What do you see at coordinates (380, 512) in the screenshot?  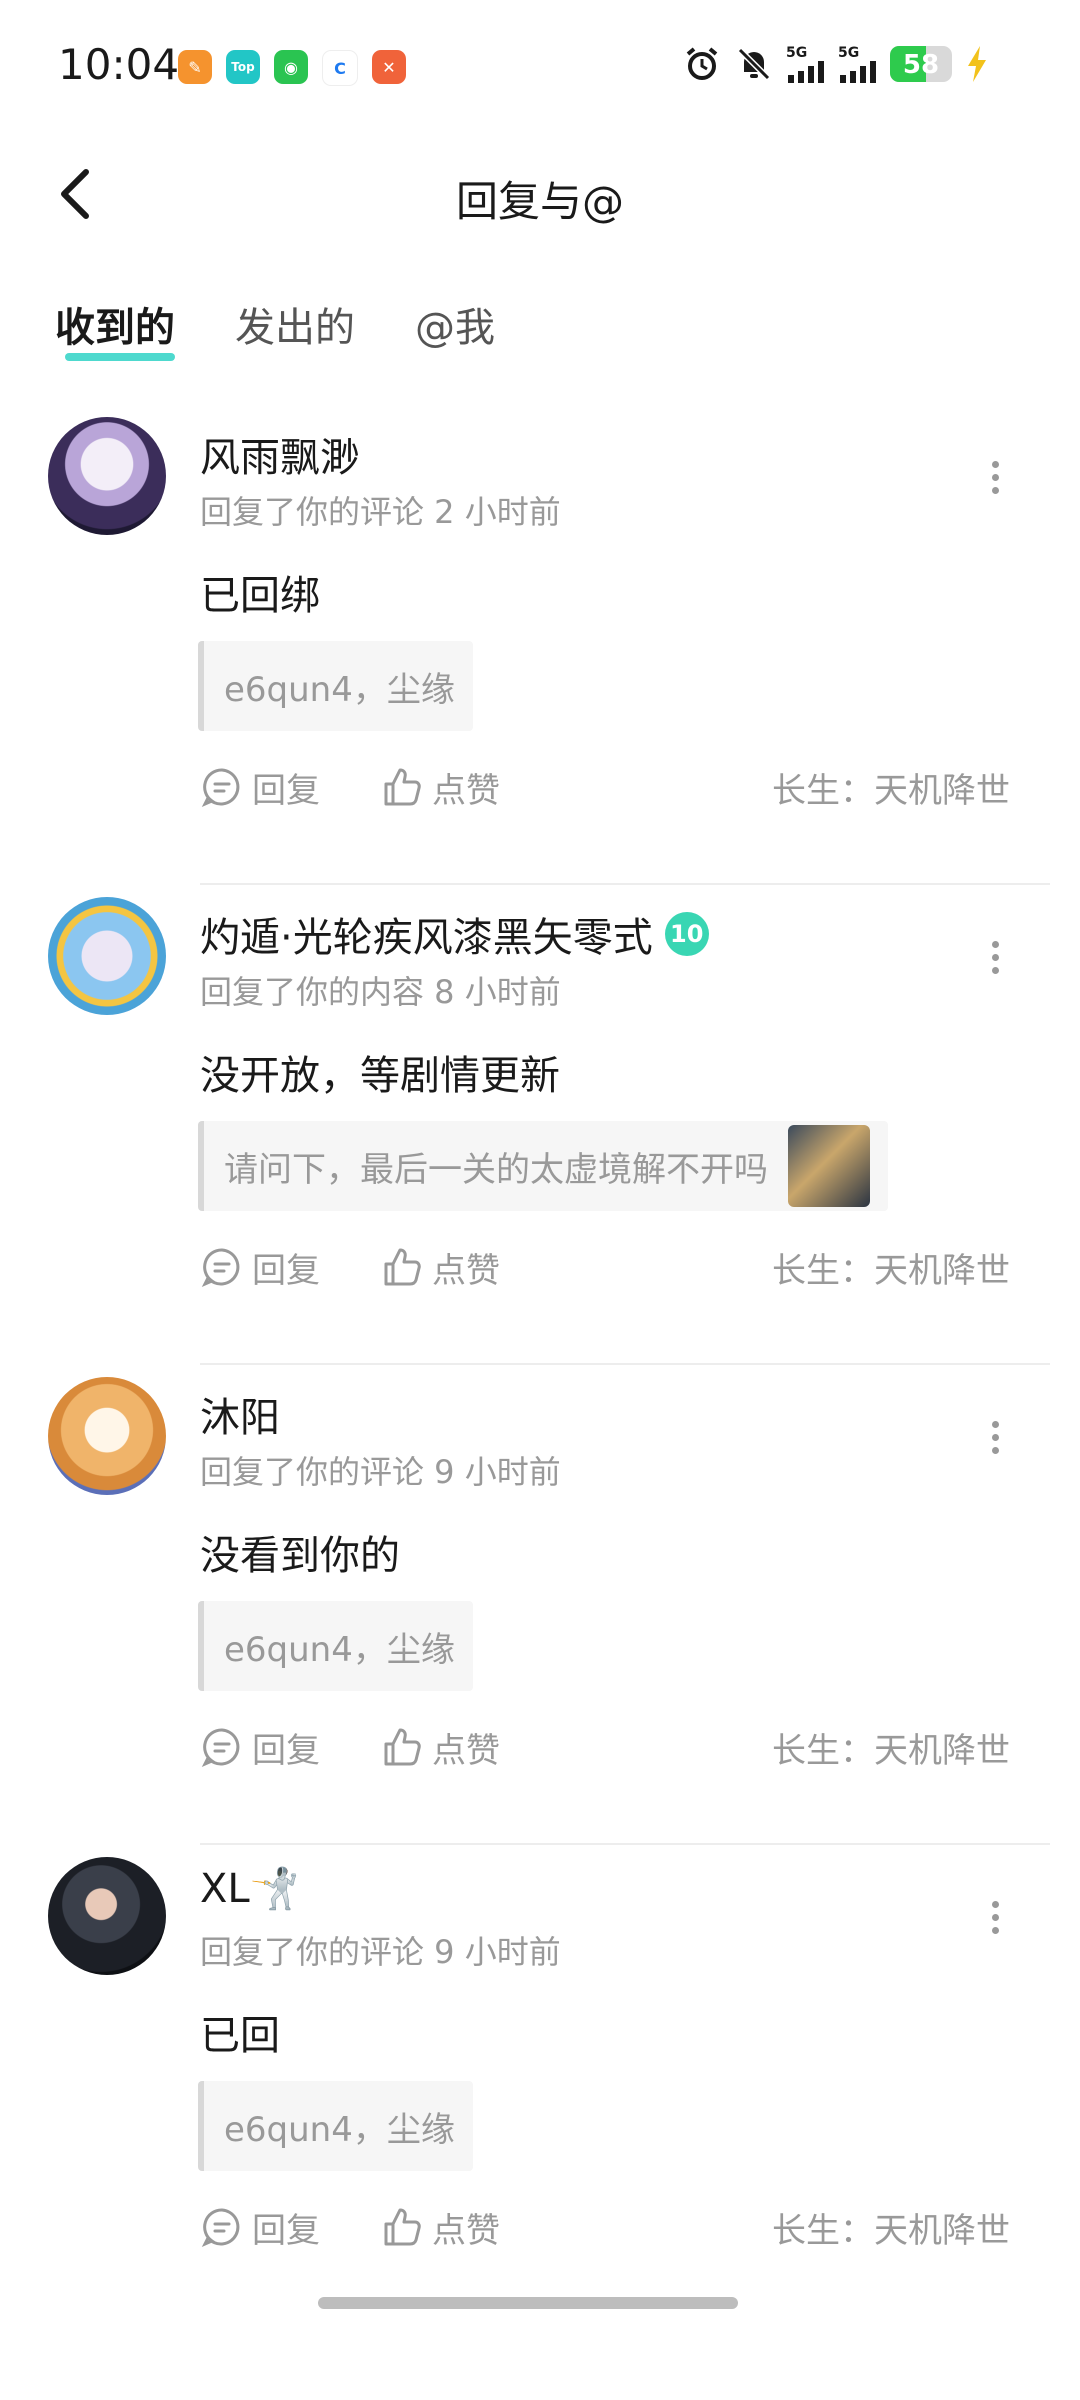 I see `reply-meta: 回复了你的评论 2 小时前` at bounding box center [380, 512].